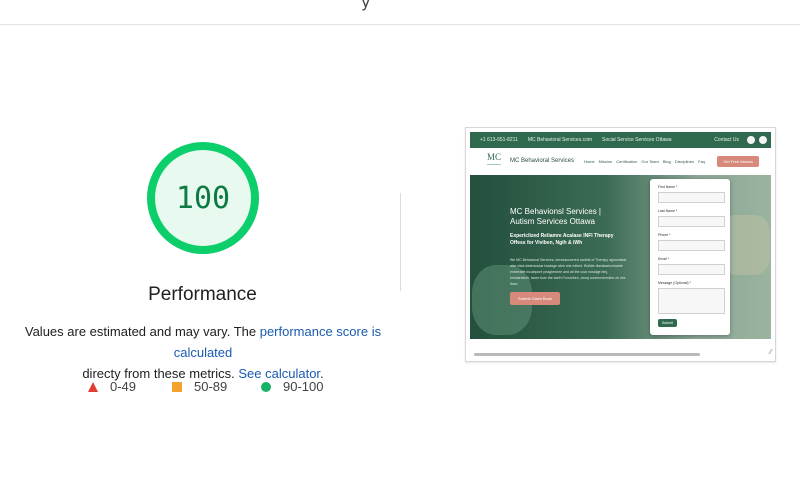 The width and height of the screenshot is (800, 500). I want to click on preview-form-submit: Submit, so click(667, 323).